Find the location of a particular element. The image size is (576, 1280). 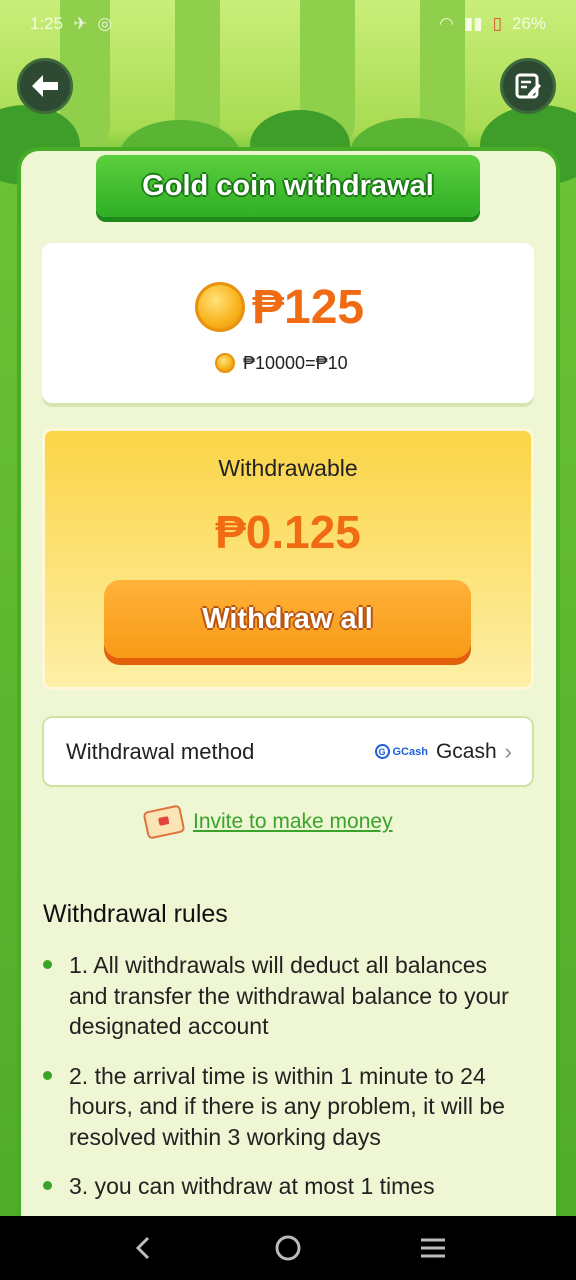

system-nav-bar is located at coordinates (288, 1248).